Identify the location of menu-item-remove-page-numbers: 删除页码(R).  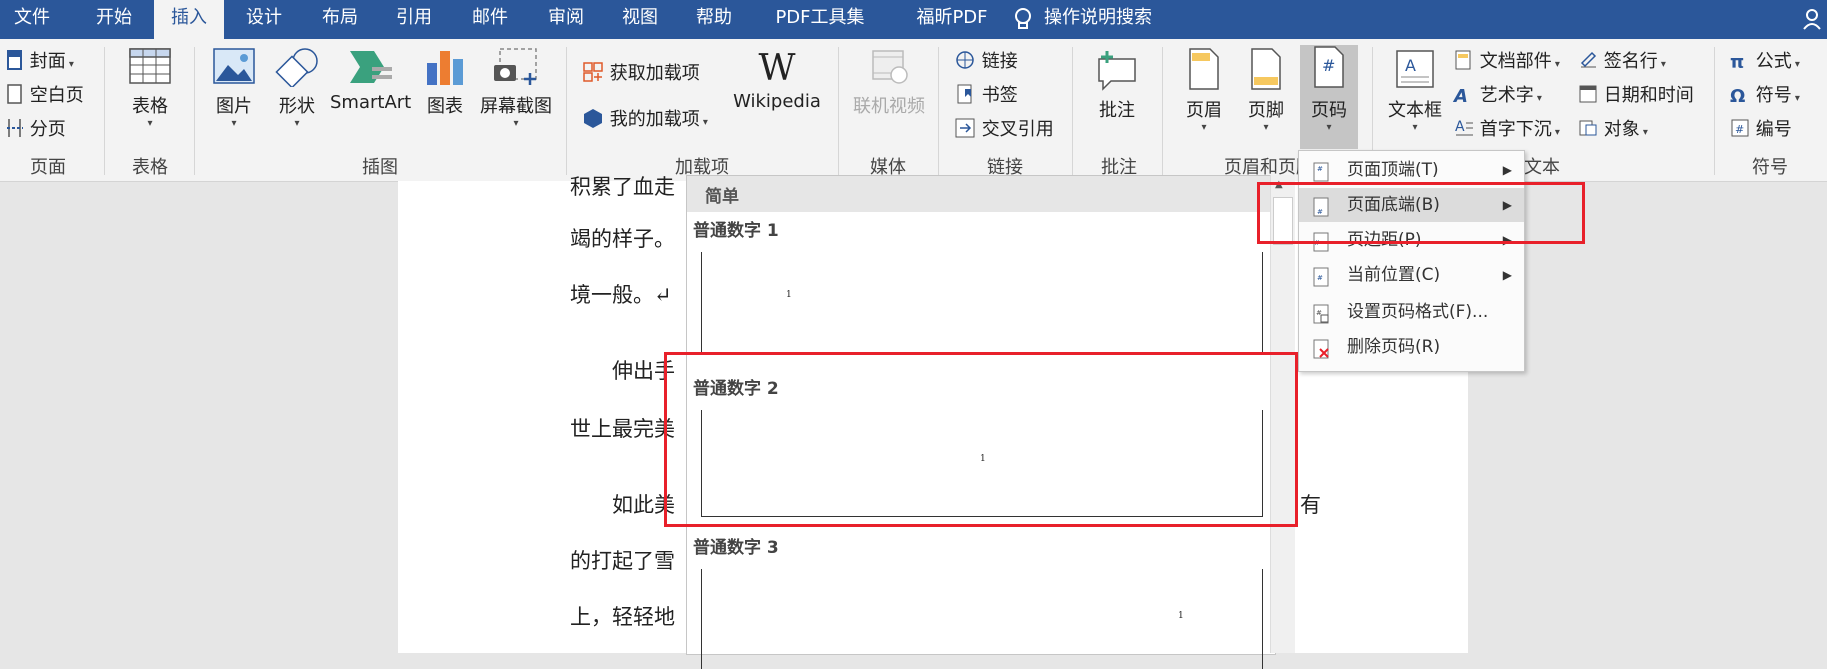
(1411, 347).